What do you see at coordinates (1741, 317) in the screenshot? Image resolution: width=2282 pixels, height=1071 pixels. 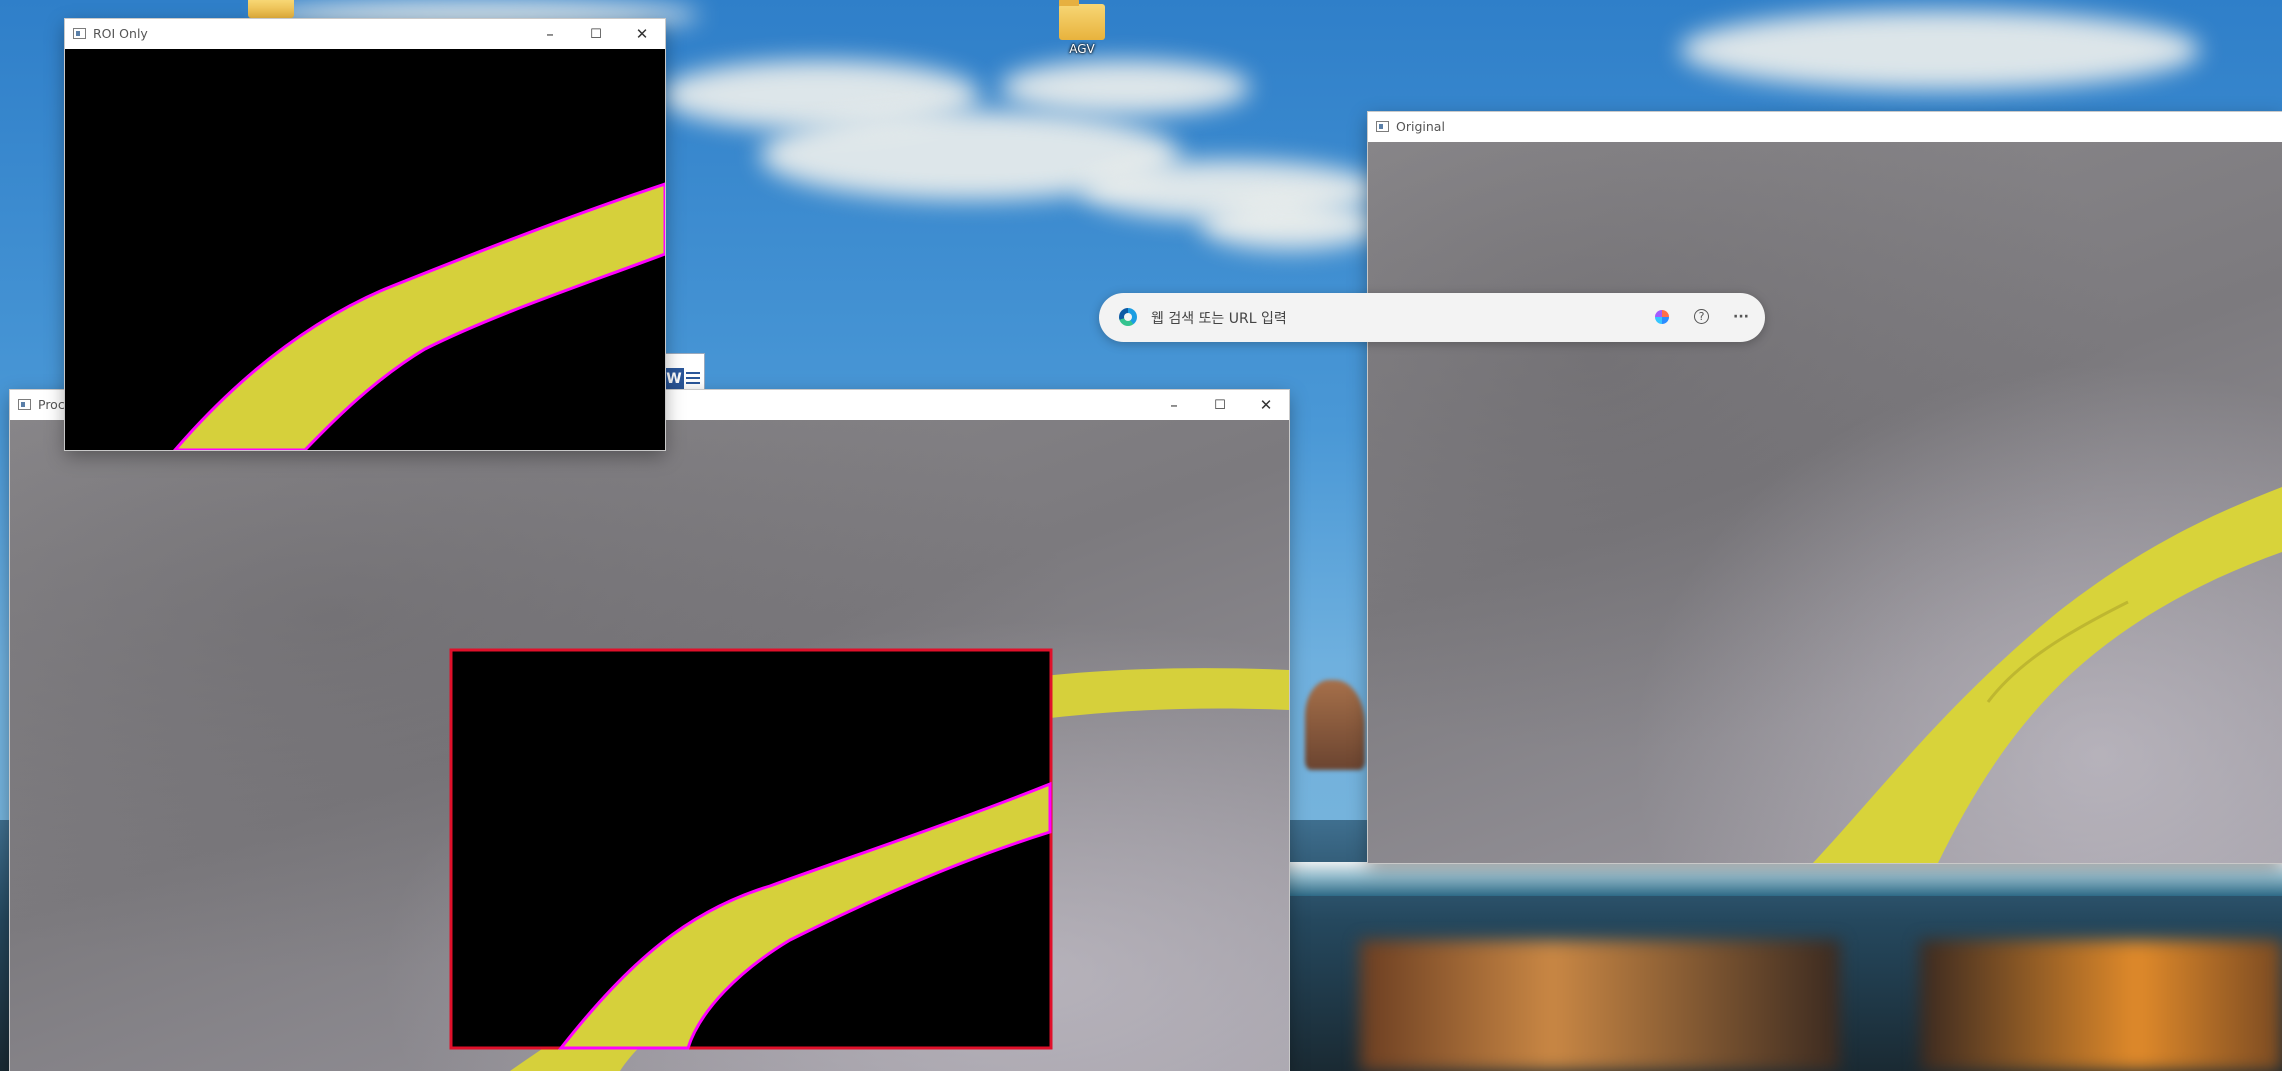 I see `more-options-icon: ···` at bounding box center [1741, 317].